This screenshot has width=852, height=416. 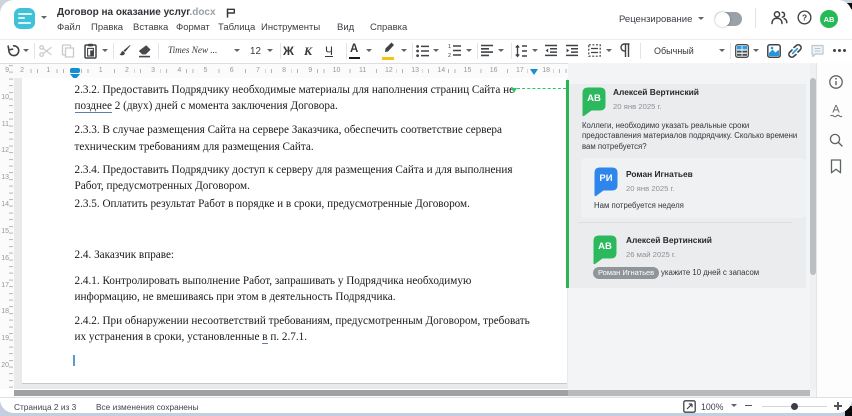 What do you see at coordinates (449, 47) in the screenshot?
I see `svg-text: 1` at bounding box center [449, 47].